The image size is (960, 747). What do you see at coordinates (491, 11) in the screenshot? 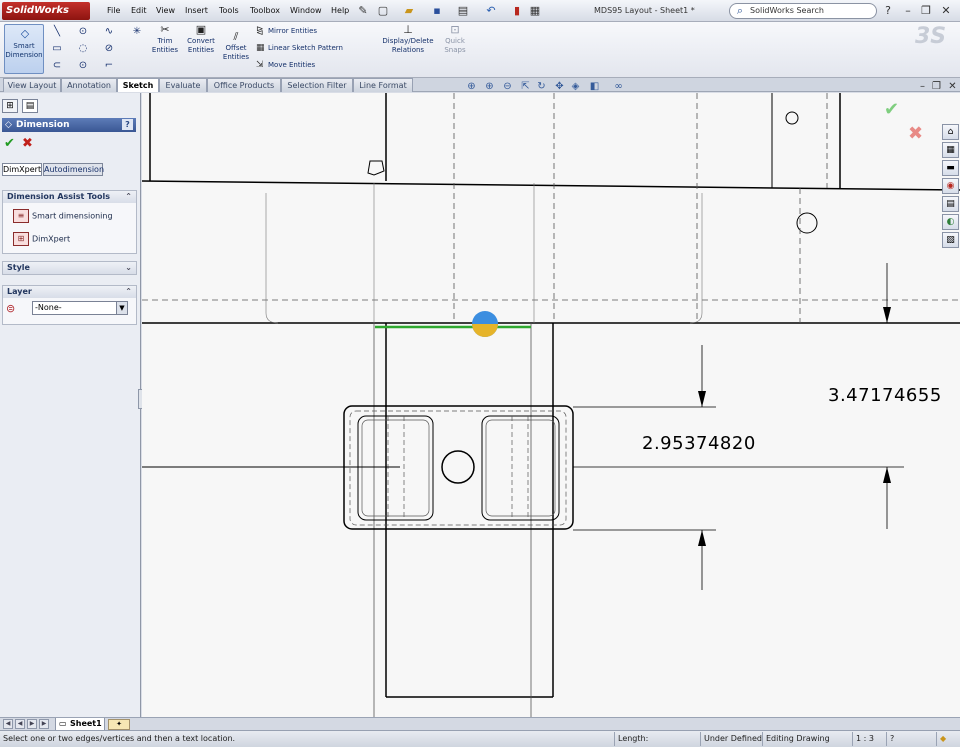
I see `undo-icon: ↶` at bounding box center [491, 11].